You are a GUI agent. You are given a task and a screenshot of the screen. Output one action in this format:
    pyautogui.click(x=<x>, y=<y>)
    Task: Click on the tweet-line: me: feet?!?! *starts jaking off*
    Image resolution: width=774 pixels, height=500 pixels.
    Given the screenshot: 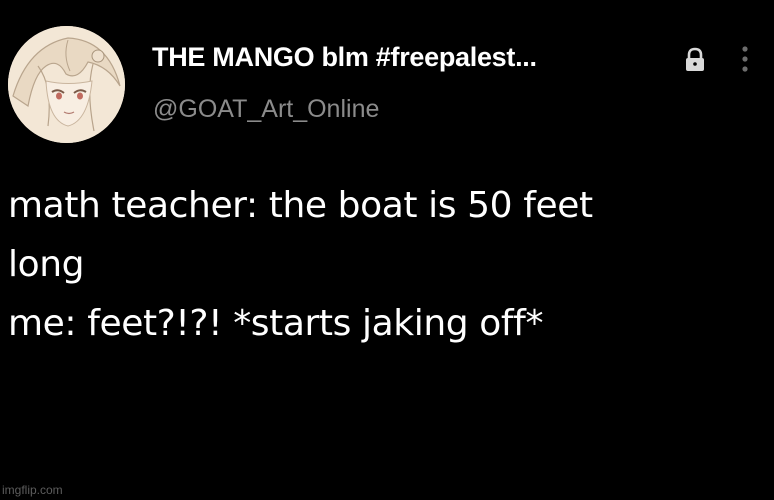 What is the action you would take?
    pyautogui.click(x=276, y=323)
    